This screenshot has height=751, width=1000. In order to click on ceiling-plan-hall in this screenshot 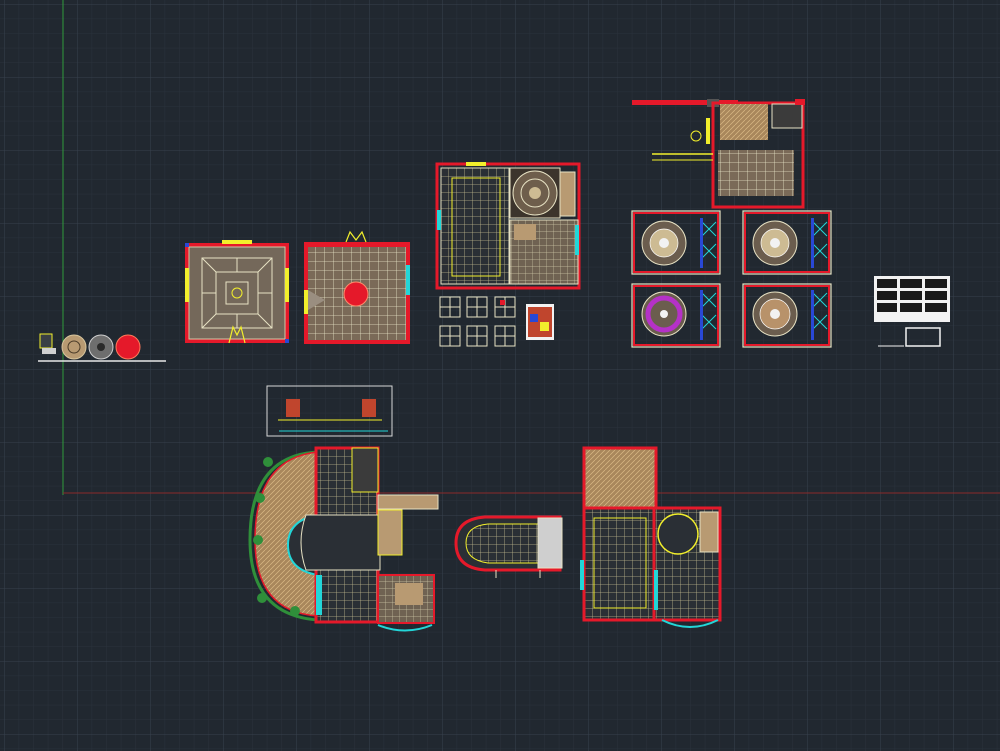, I will do `click(508, 226)`.